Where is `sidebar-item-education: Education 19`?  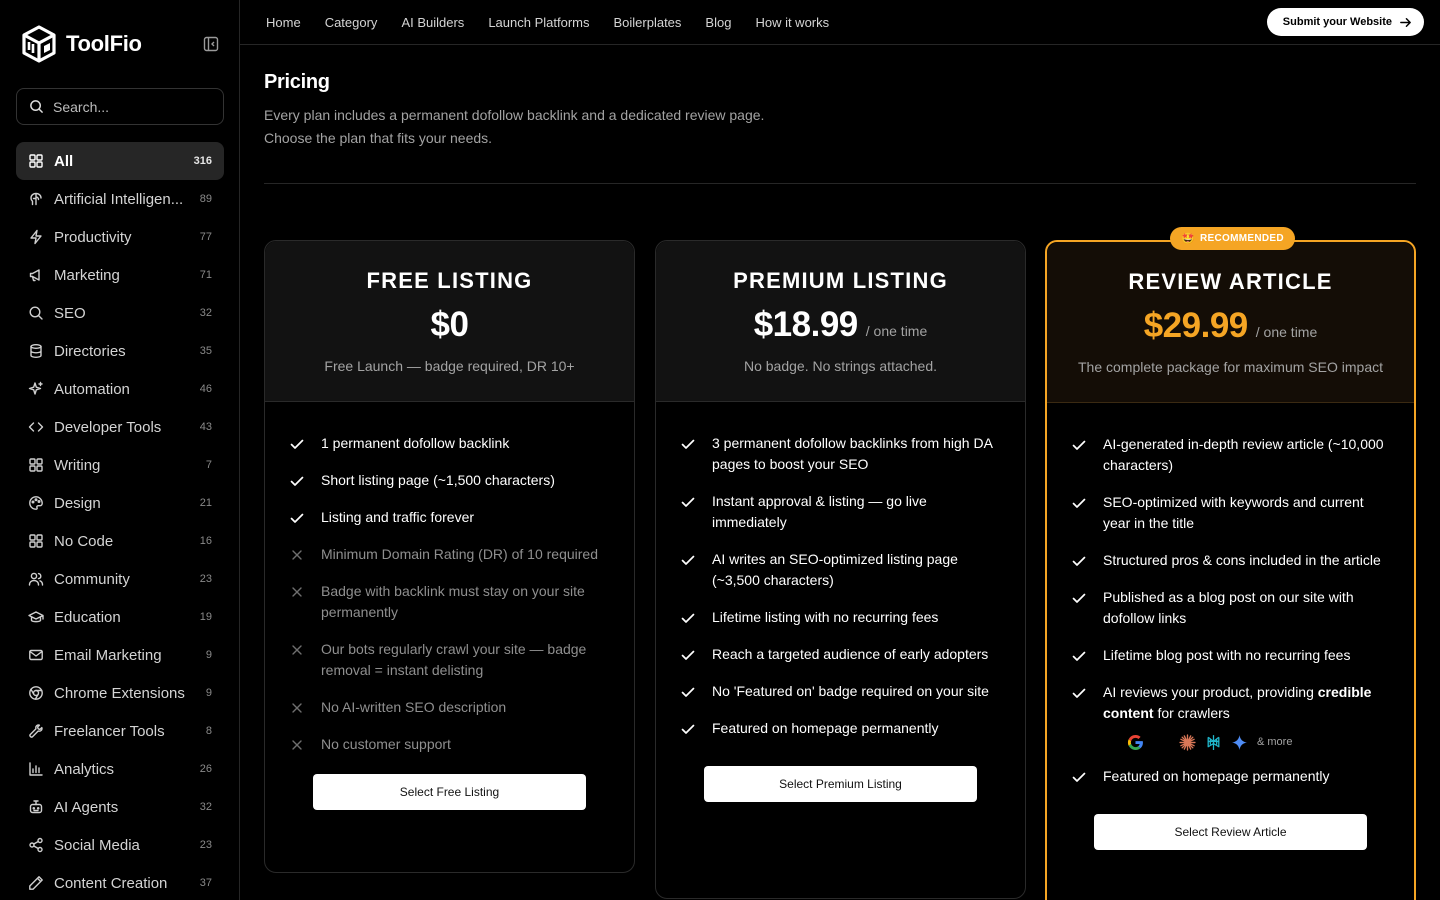 sidebar-item-education: Education 19 is located at coordinates (120, 617).